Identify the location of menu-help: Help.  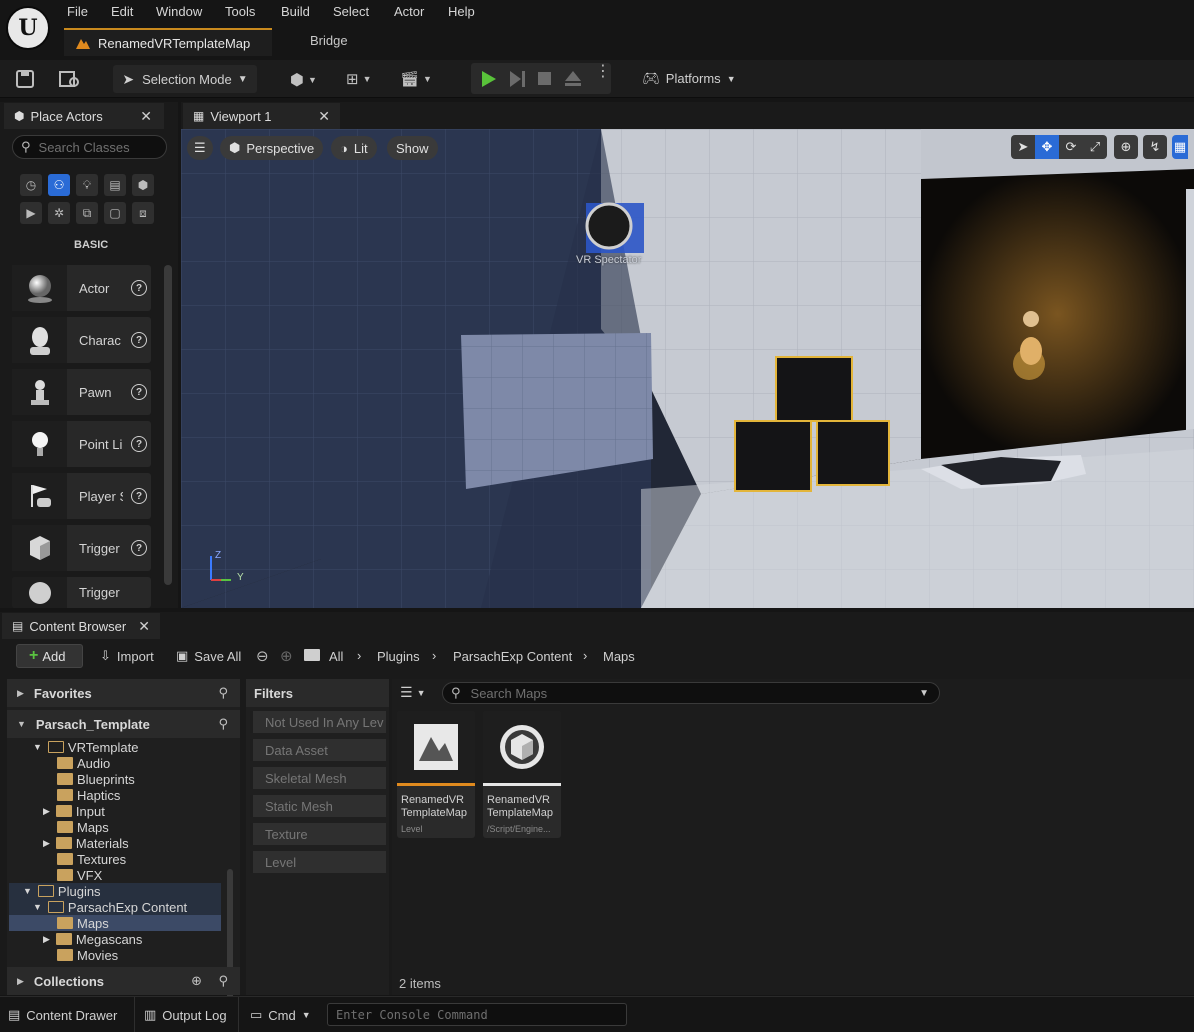
(461, 11).